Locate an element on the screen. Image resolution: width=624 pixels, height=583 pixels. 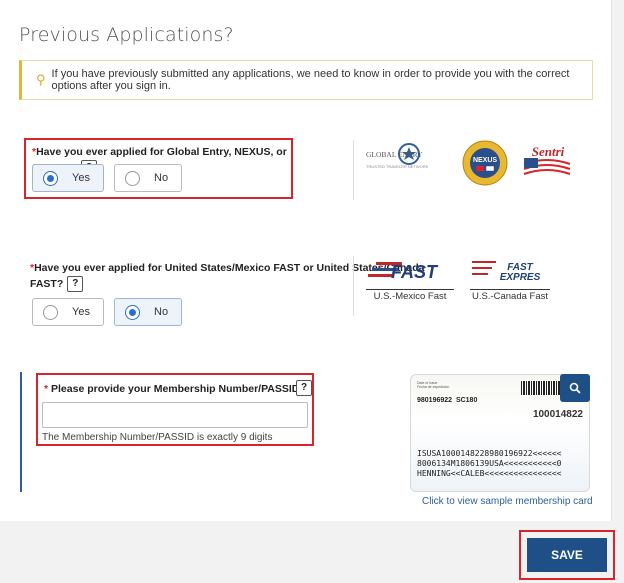
card-passid: 980196922 SC180 is located at coordinates (447, 400).